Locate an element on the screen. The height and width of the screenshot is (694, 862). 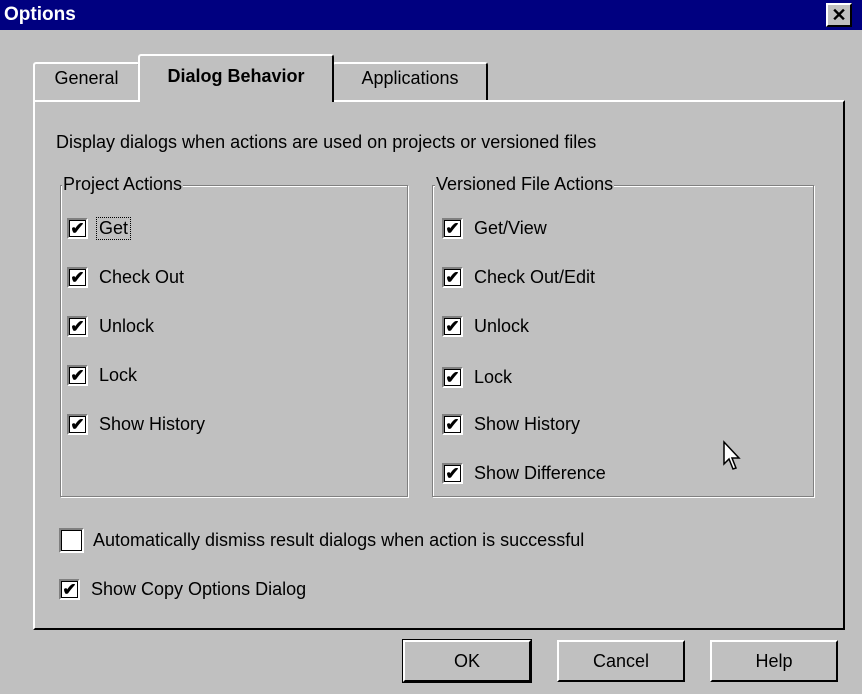
versioned-check-out-edit-checkbox: ✔ is located at coordinates (452, 277).